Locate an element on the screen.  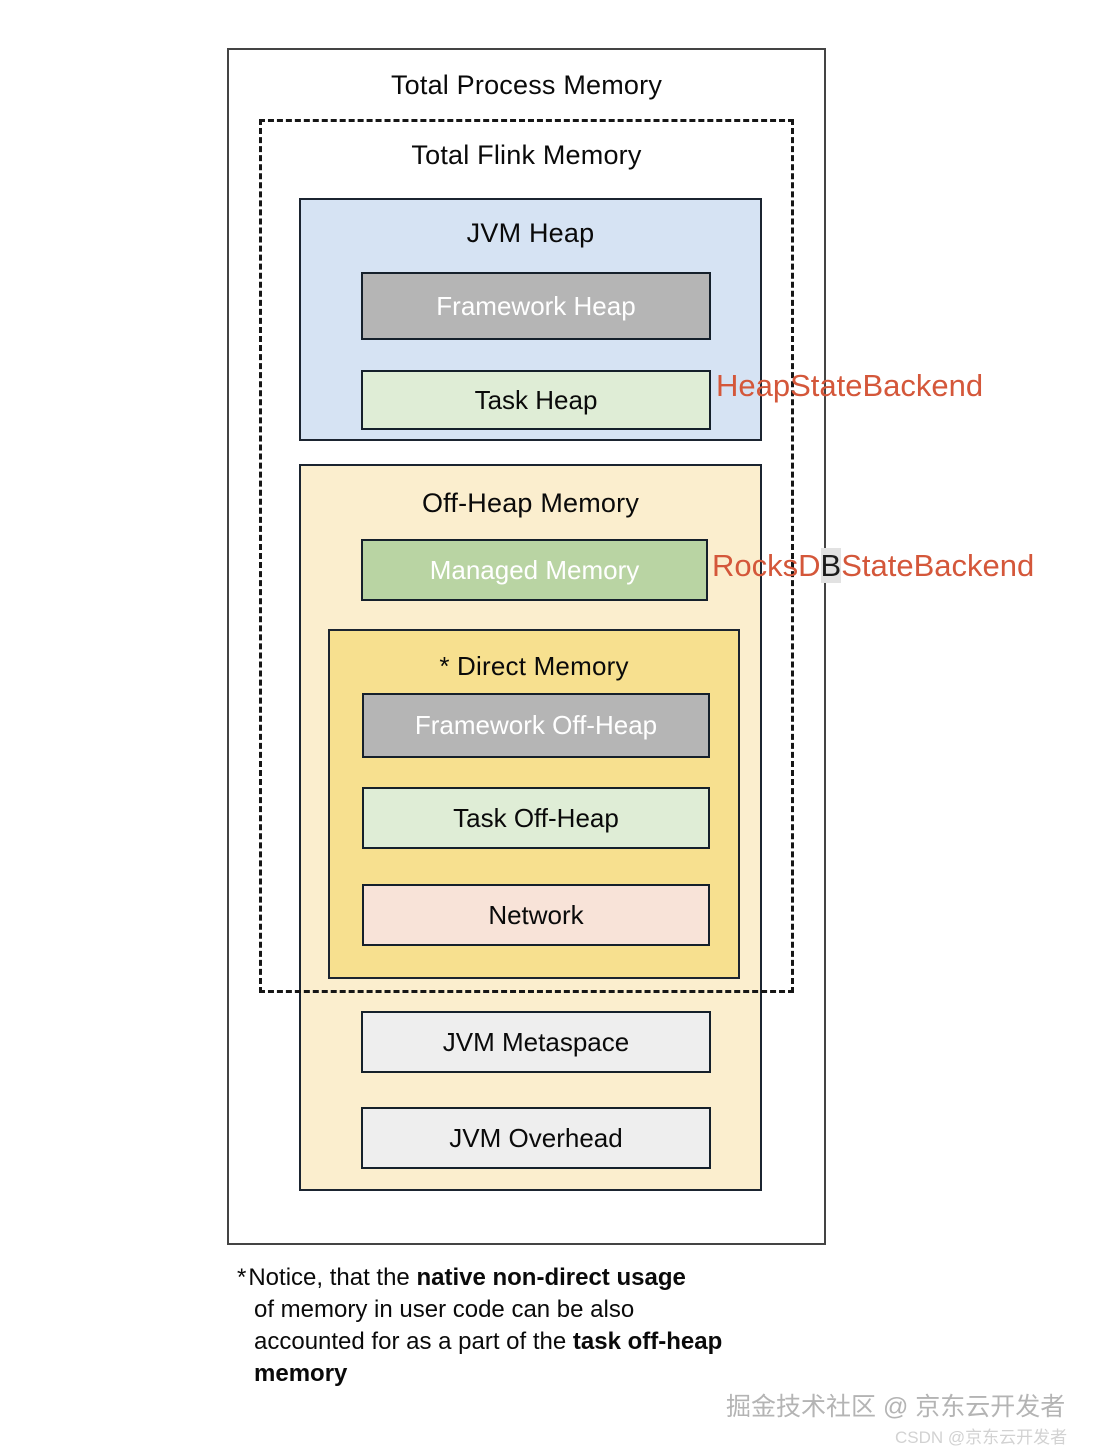
heap-state-backend-annotation: HeapStateBackend is located at coordinates (850, 385).